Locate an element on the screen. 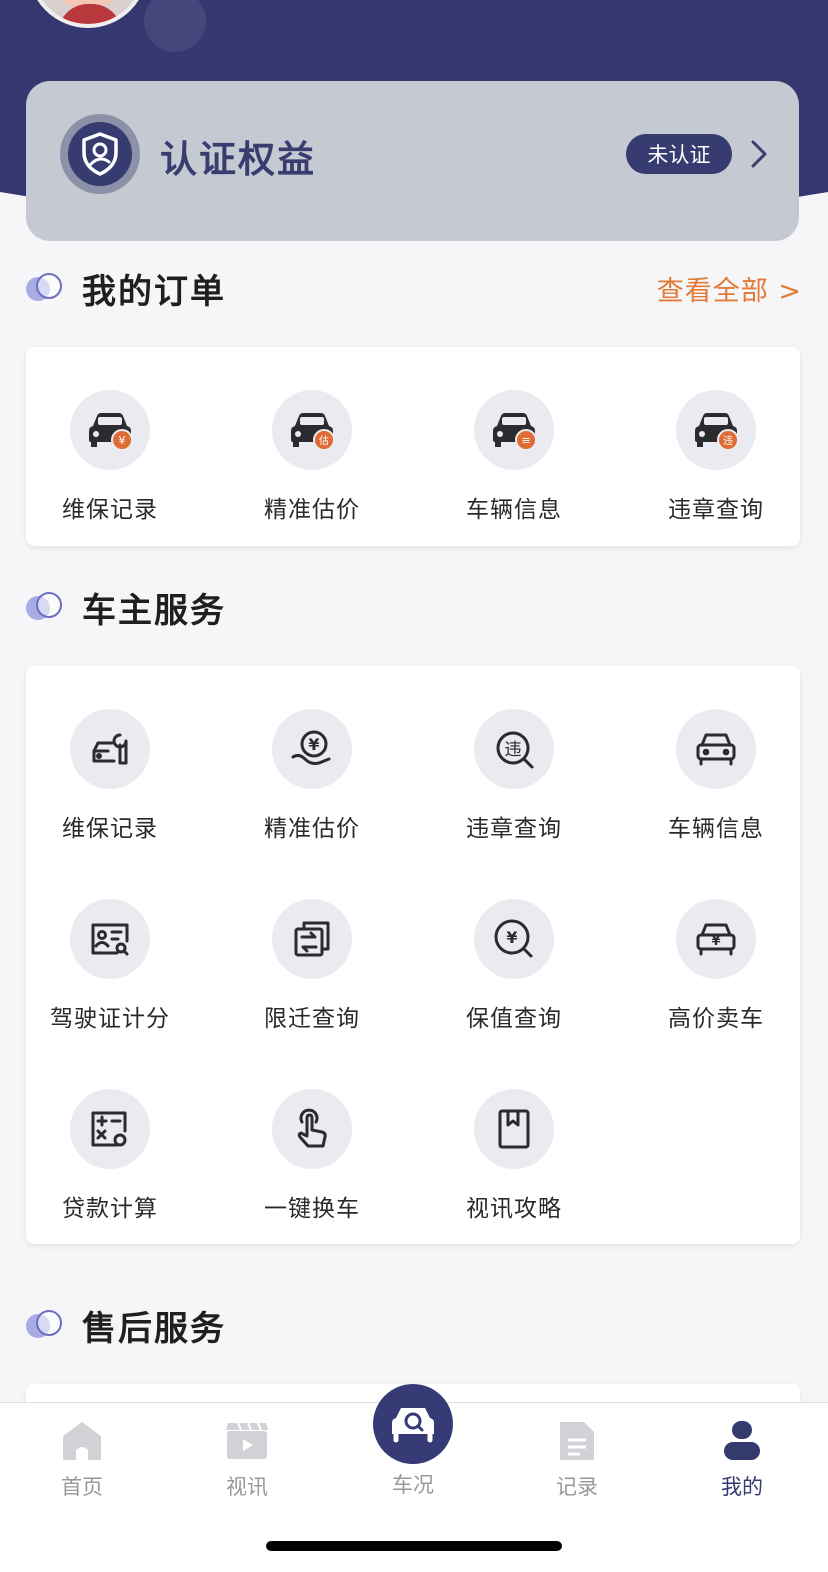  car-info-badge-icon: ≡ is located at coordinates (514, 430).